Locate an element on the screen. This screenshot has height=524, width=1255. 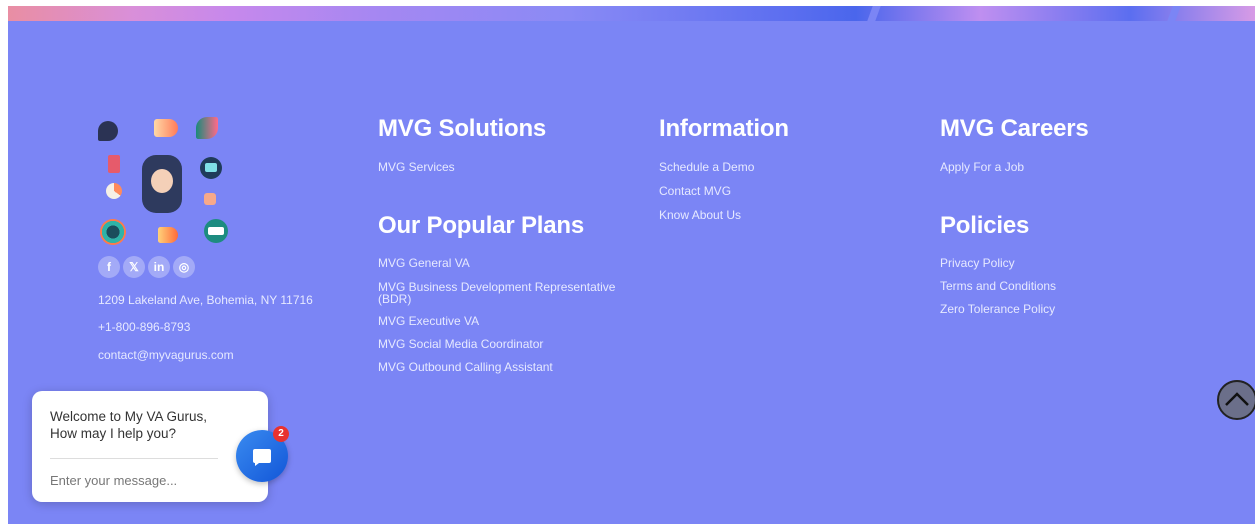
link-zero-tolerance: Zero Tolerance Policy is located at coordinates (997, 309).